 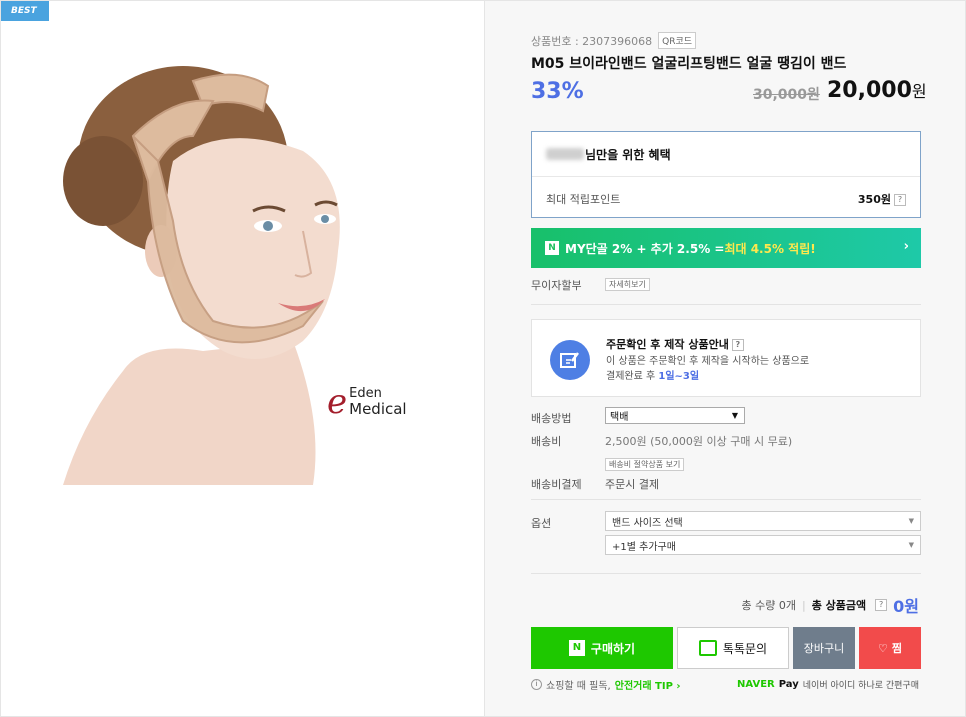 I want to click on sale-price: 20,000원, so click(x=877, y=90).